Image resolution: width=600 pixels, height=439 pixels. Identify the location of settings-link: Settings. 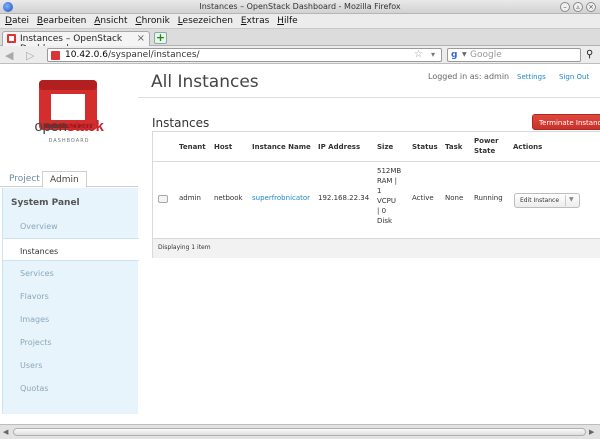
(531, 77).